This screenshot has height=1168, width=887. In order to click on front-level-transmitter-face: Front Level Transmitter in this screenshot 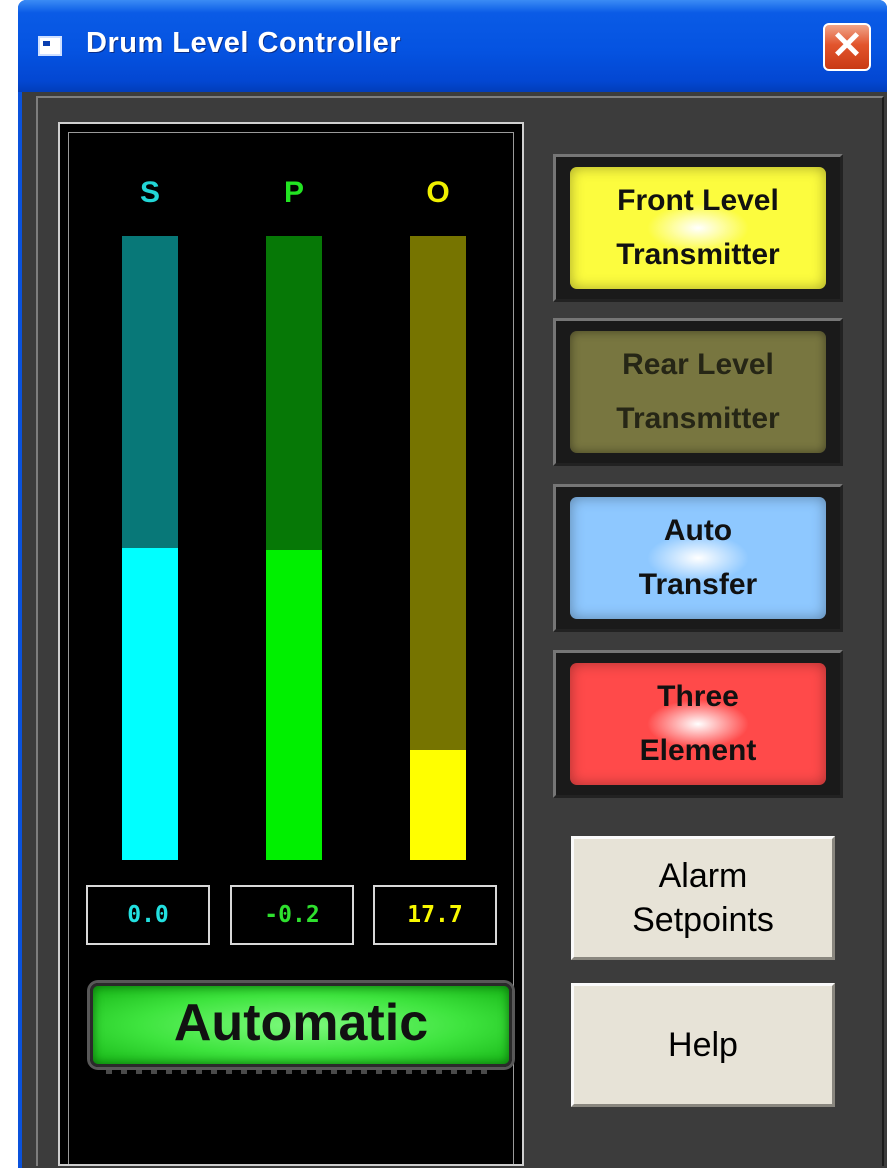, I will do `click(698, 228)`.